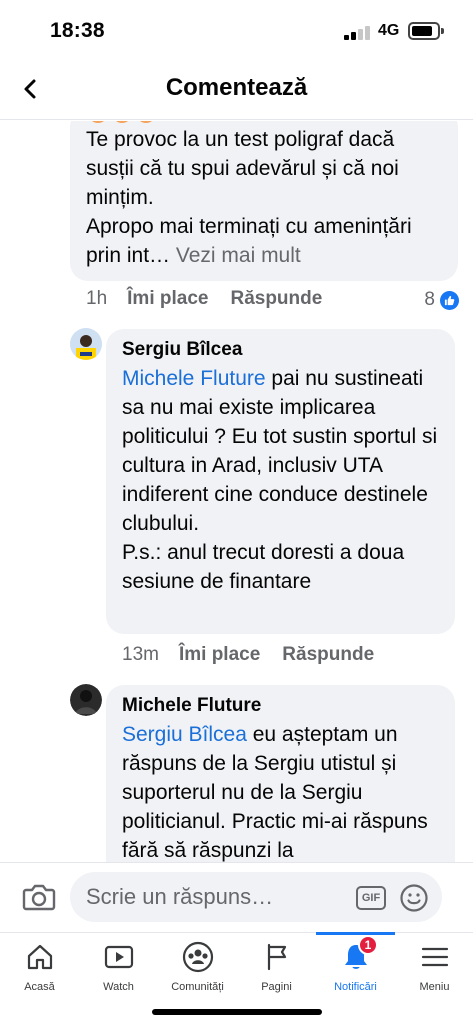 This screenshot has width=473, height=1024. Describe the element at coordinates (39, 987) in the screenshot. I see `nav-label: Acasă` at that location.